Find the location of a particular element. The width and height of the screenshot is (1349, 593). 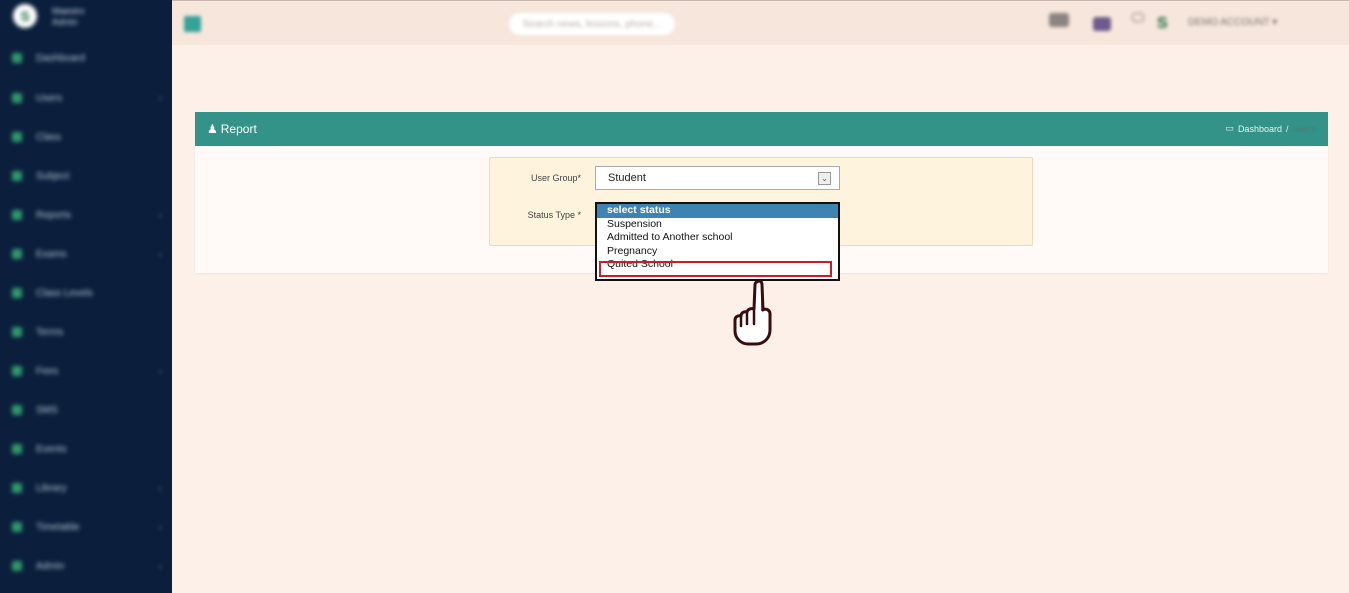

sidebar-item-label: SMS is located at coordinates (47, 410).